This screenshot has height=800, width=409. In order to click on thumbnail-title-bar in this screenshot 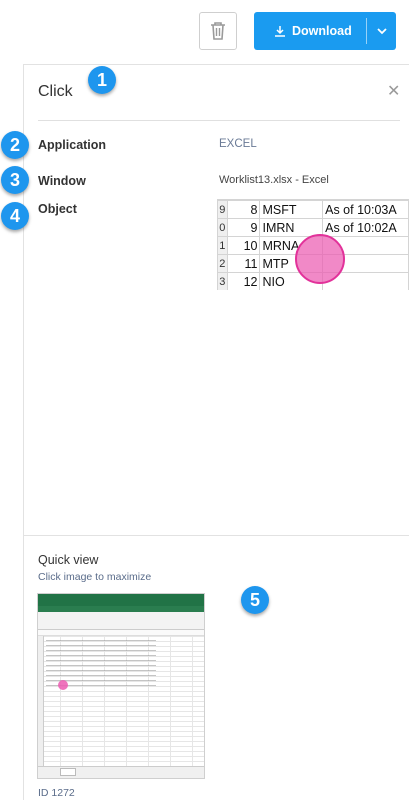, I will do `click(121, 600)`.